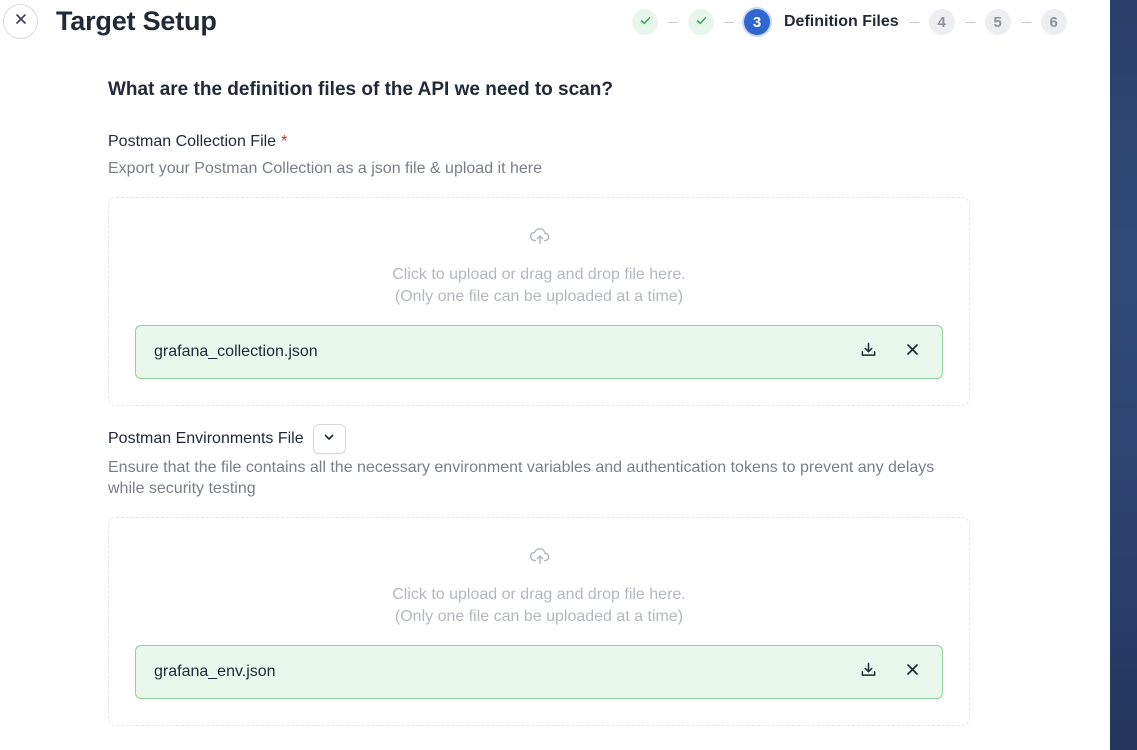 The width and height of the screenshot is (1137, 750). What do you see at coordinates (1123, 375) in the screenshot?
I see `background-strip` at bounding box center [1123, 375].